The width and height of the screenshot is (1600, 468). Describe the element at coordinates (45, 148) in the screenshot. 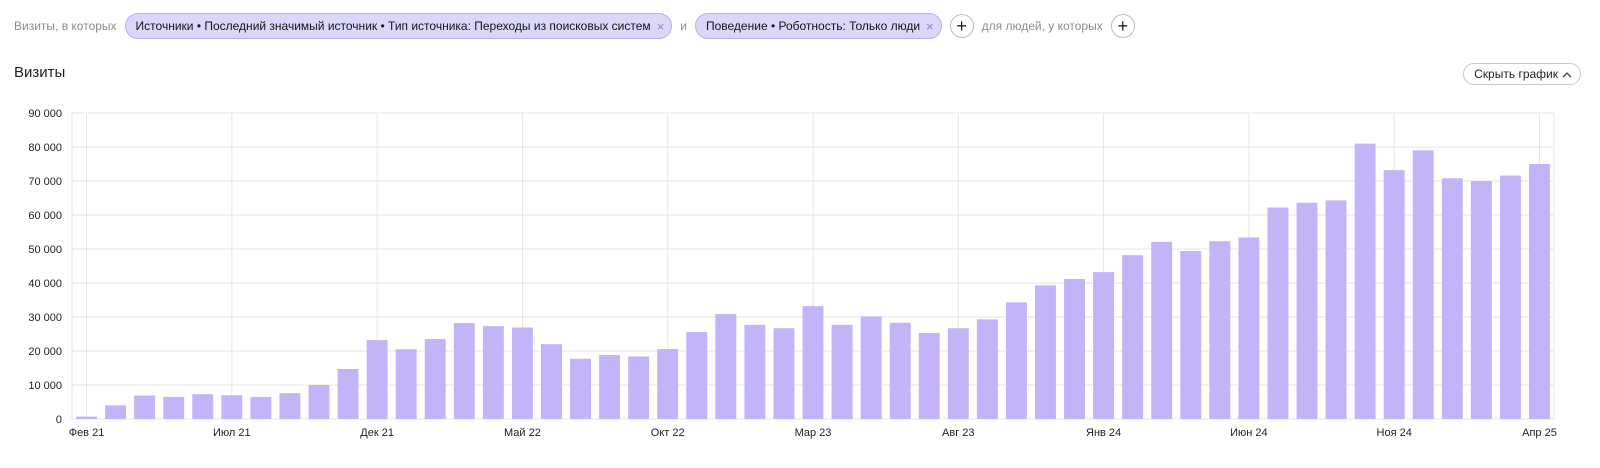

I see `y-tick-label: 80 000` at that location.